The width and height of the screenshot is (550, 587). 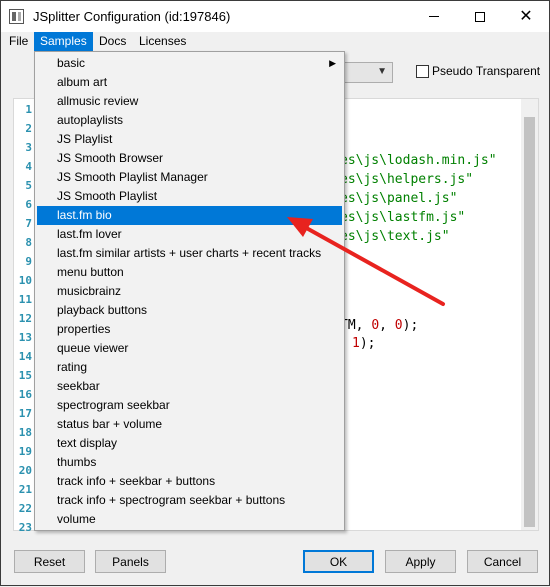 I want to click on vertical-scrollbar, so click(x=529, y=314).